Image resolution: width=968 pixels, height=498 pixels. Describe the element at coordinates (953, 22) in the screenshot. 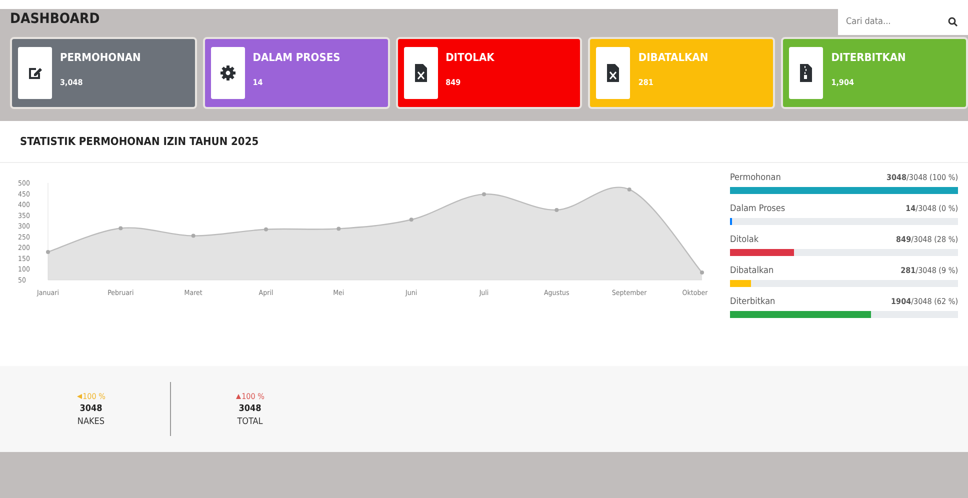

I see `search-icon` at that location.